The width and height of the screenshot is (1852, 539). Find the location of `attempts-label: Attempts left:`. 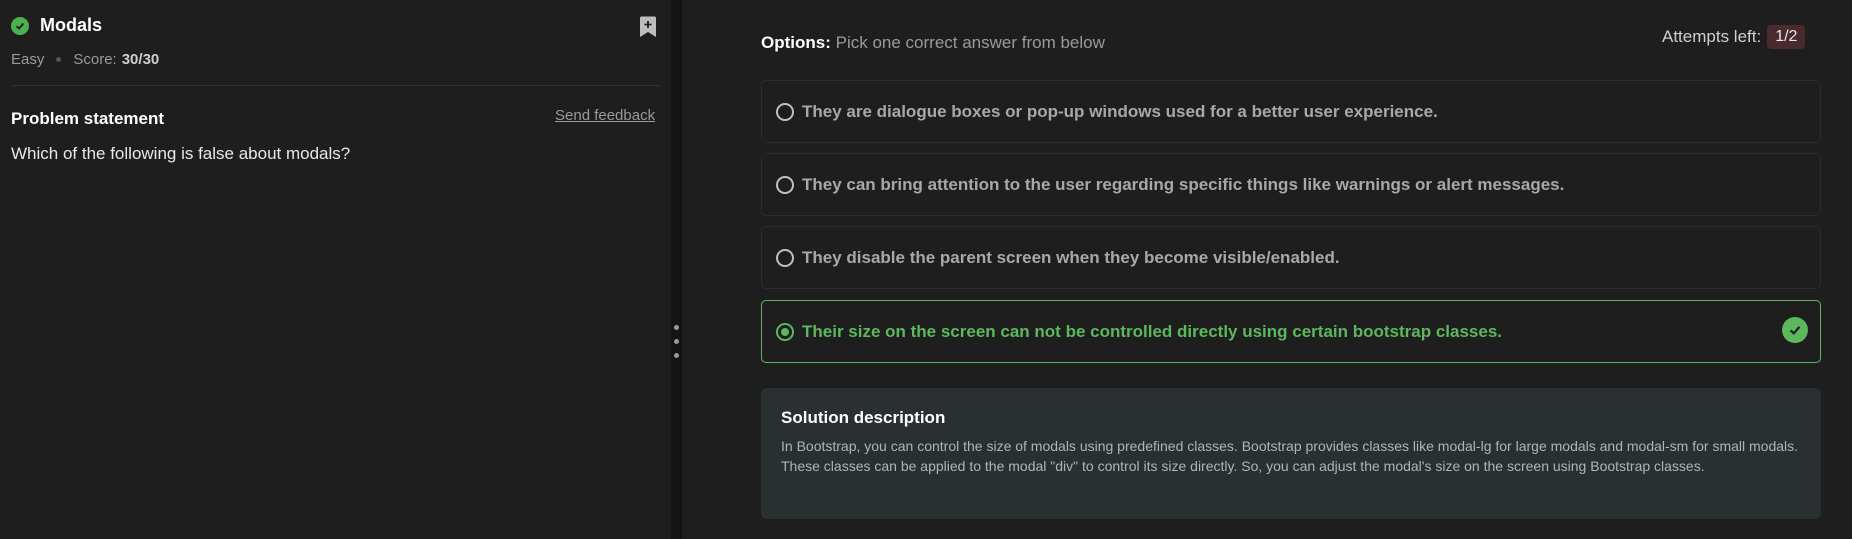

attempts-label: Attempts left: is located at coordinates (1712, 36).